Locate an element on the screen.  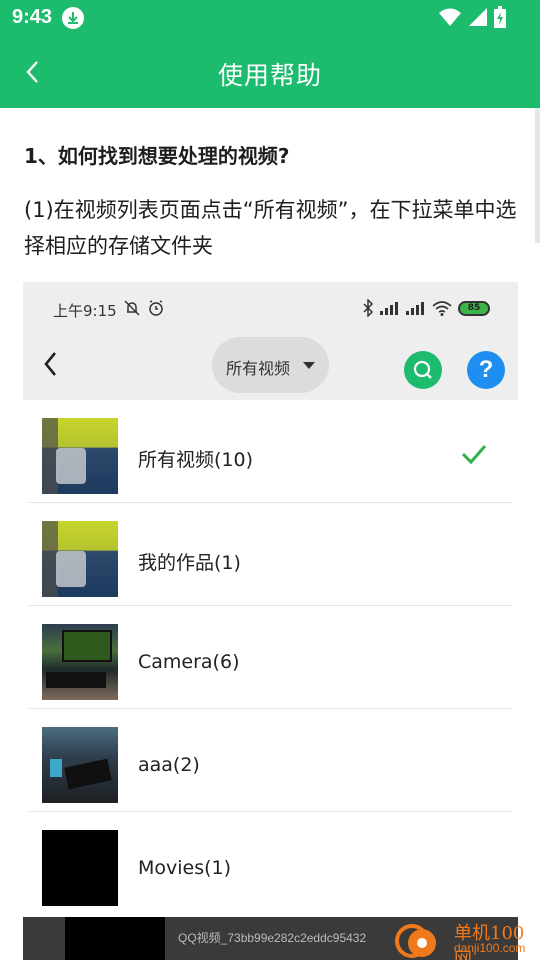
example-search-button is located at coordinates (423, 370).